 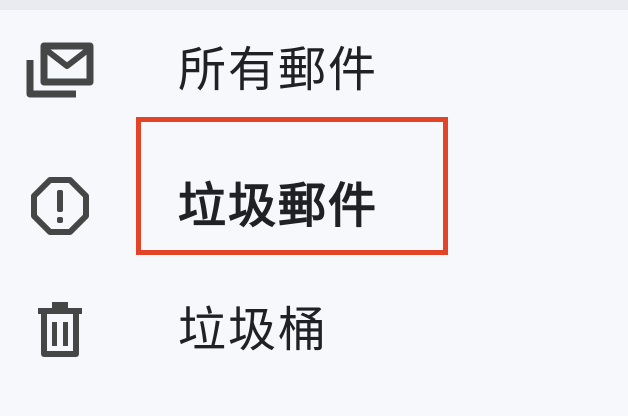 I want to click on all-mail-icon, so click(x=60, y=70).